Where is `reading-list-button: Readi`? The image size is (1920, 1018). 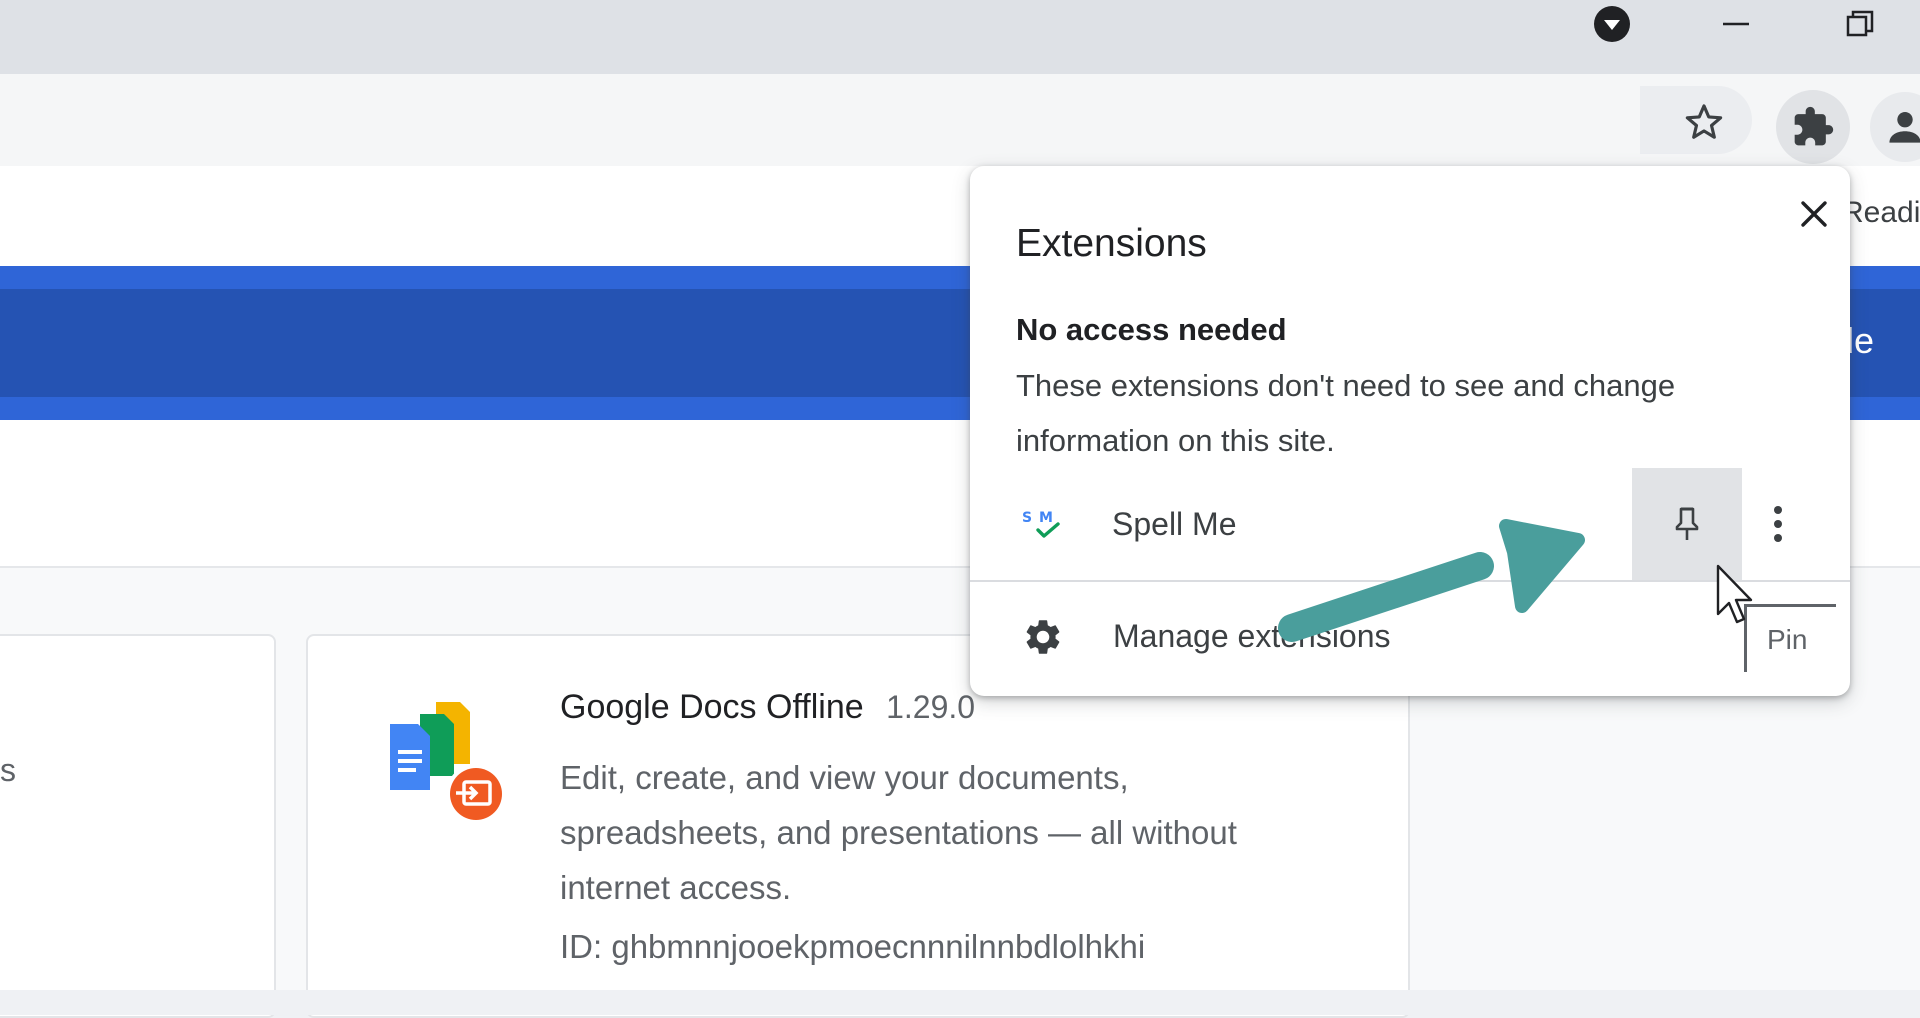
reading-list-button: Readi is located at coordinates (1881, 213).